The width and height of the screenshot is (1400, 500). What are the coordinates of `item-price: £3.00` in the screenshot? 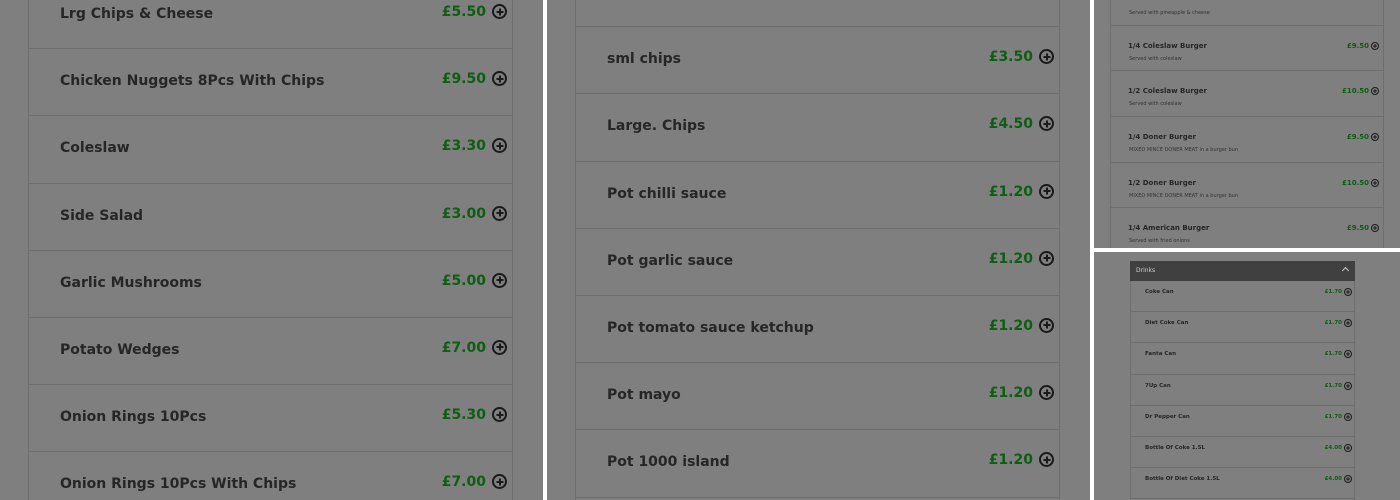 It's located at (463, 213).